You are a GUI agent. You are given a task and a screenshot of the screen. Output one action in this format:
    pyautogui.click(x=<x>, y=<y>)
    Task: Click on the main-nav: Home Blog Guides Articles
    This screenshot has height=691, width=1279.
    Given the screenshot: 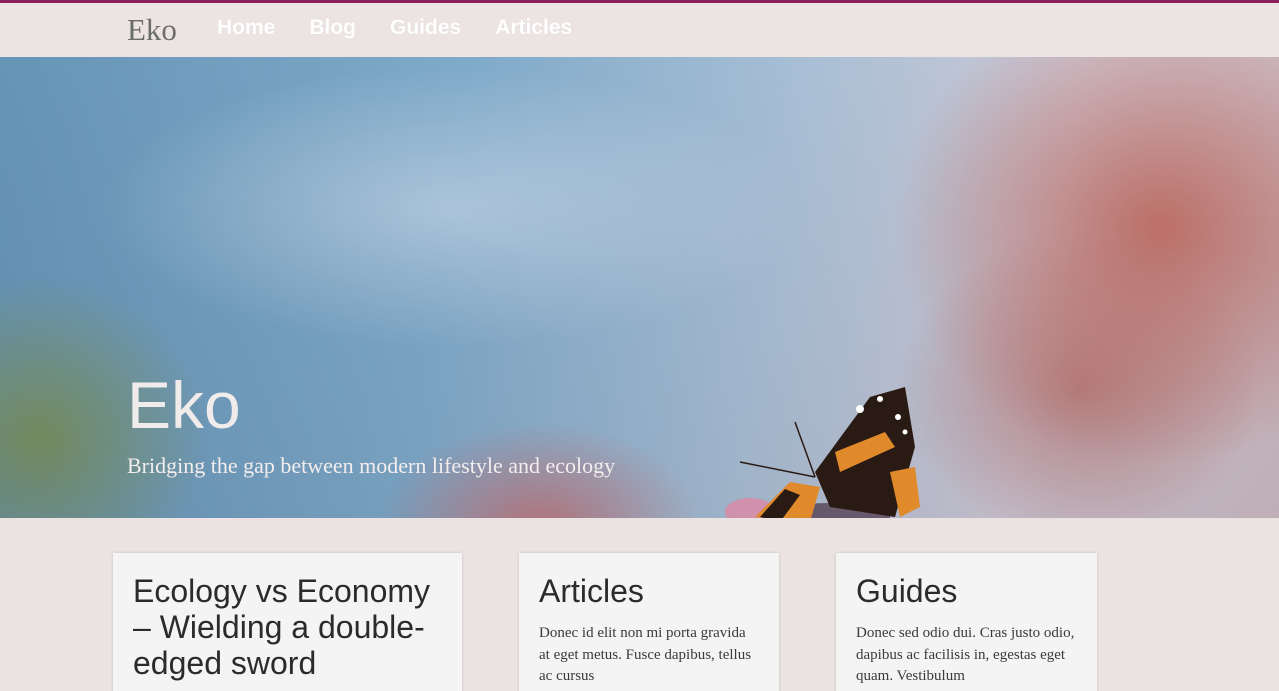 What is the action you would take?
    pyautogui.click(x=411, y=28)
    